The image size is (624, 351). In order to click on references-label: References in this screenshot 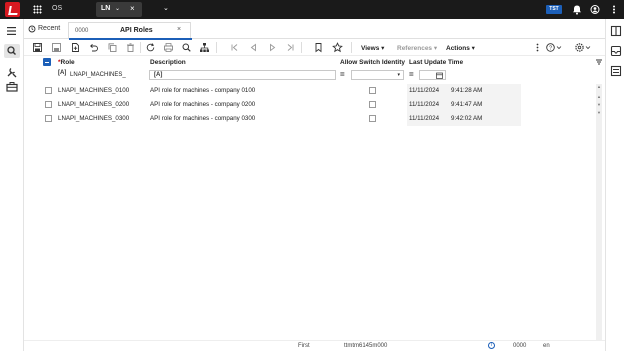, I will do `click(415, 48)`.